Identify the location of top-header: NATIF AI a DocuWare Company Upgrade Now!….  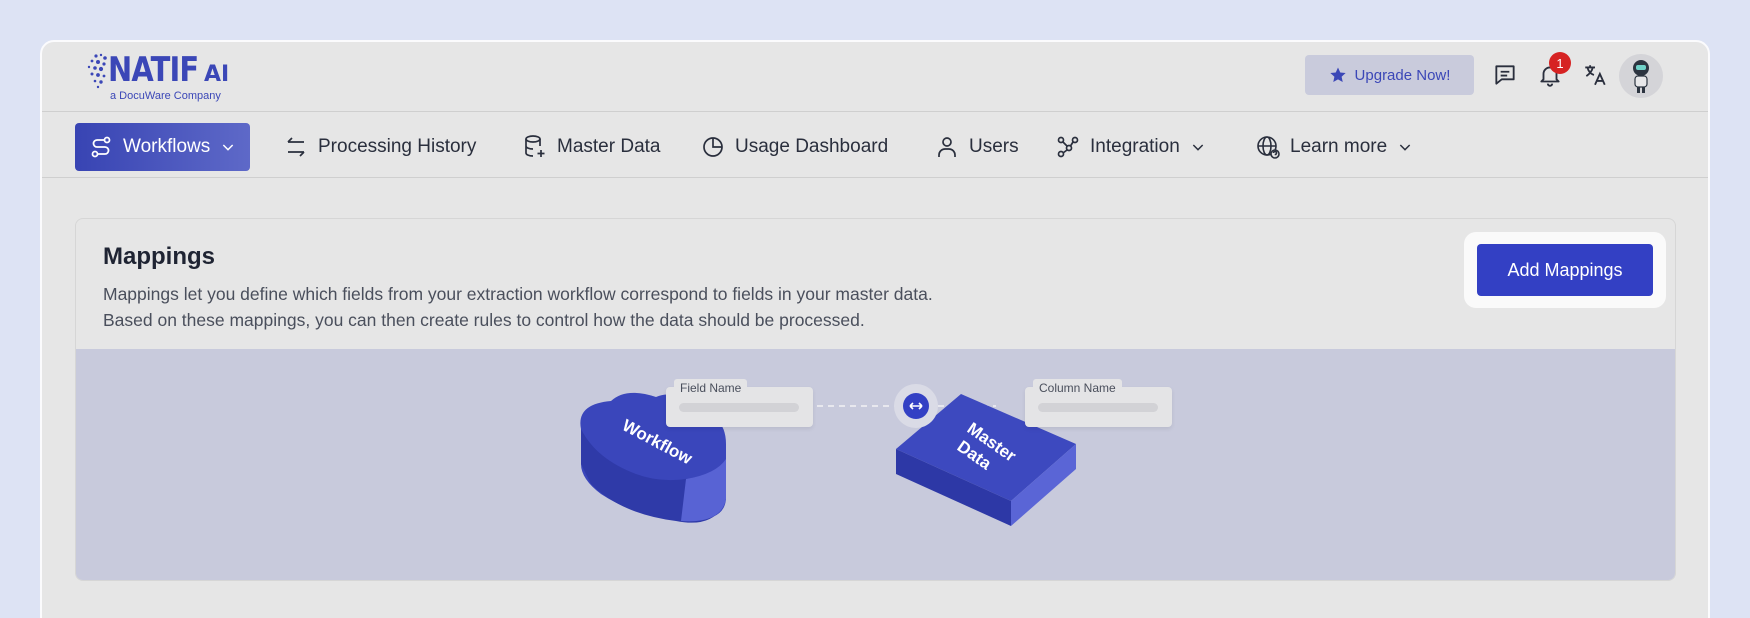
(875, 77).